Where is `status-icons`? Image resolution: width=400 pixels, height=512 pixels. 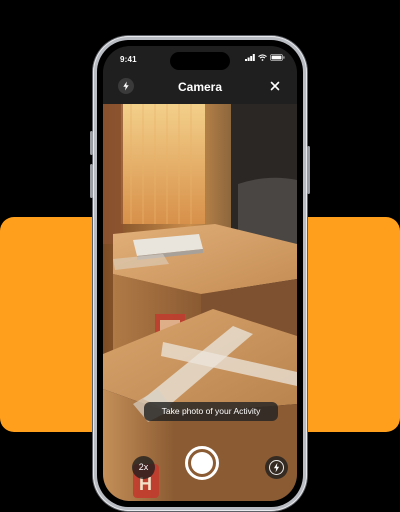
status-icons is located at coordinates (265, 57).